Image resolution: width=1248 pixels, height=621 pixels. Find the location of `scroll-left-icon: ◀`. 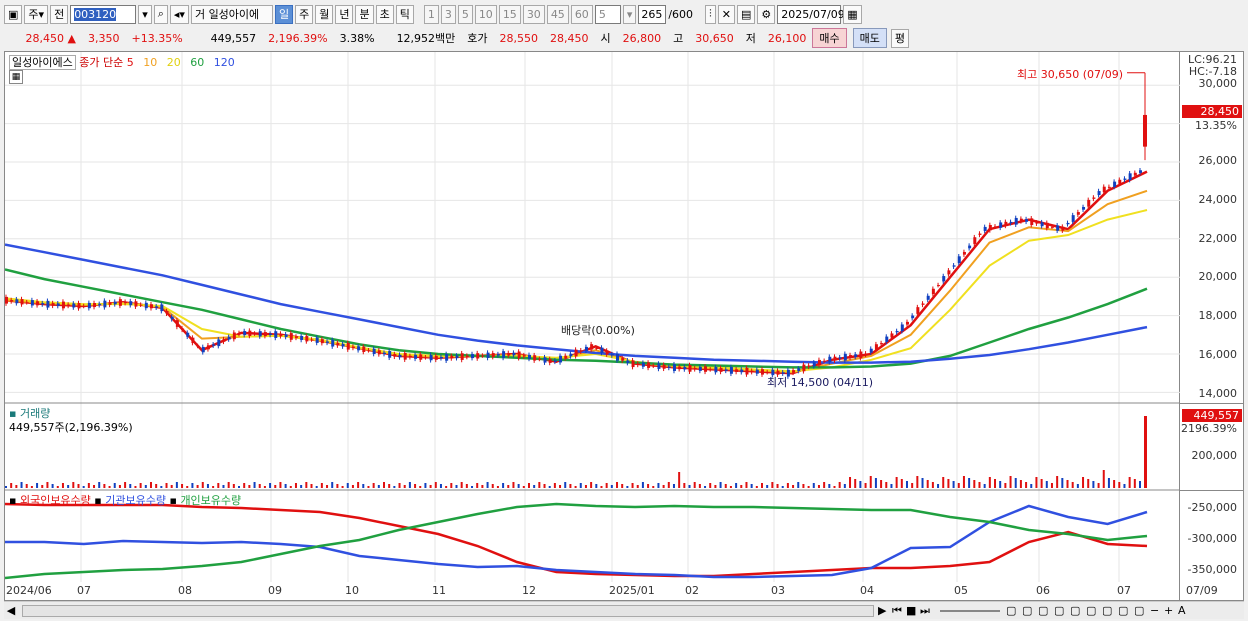

scroll-left-icon: ◀ is located at coordinates (11, 610).